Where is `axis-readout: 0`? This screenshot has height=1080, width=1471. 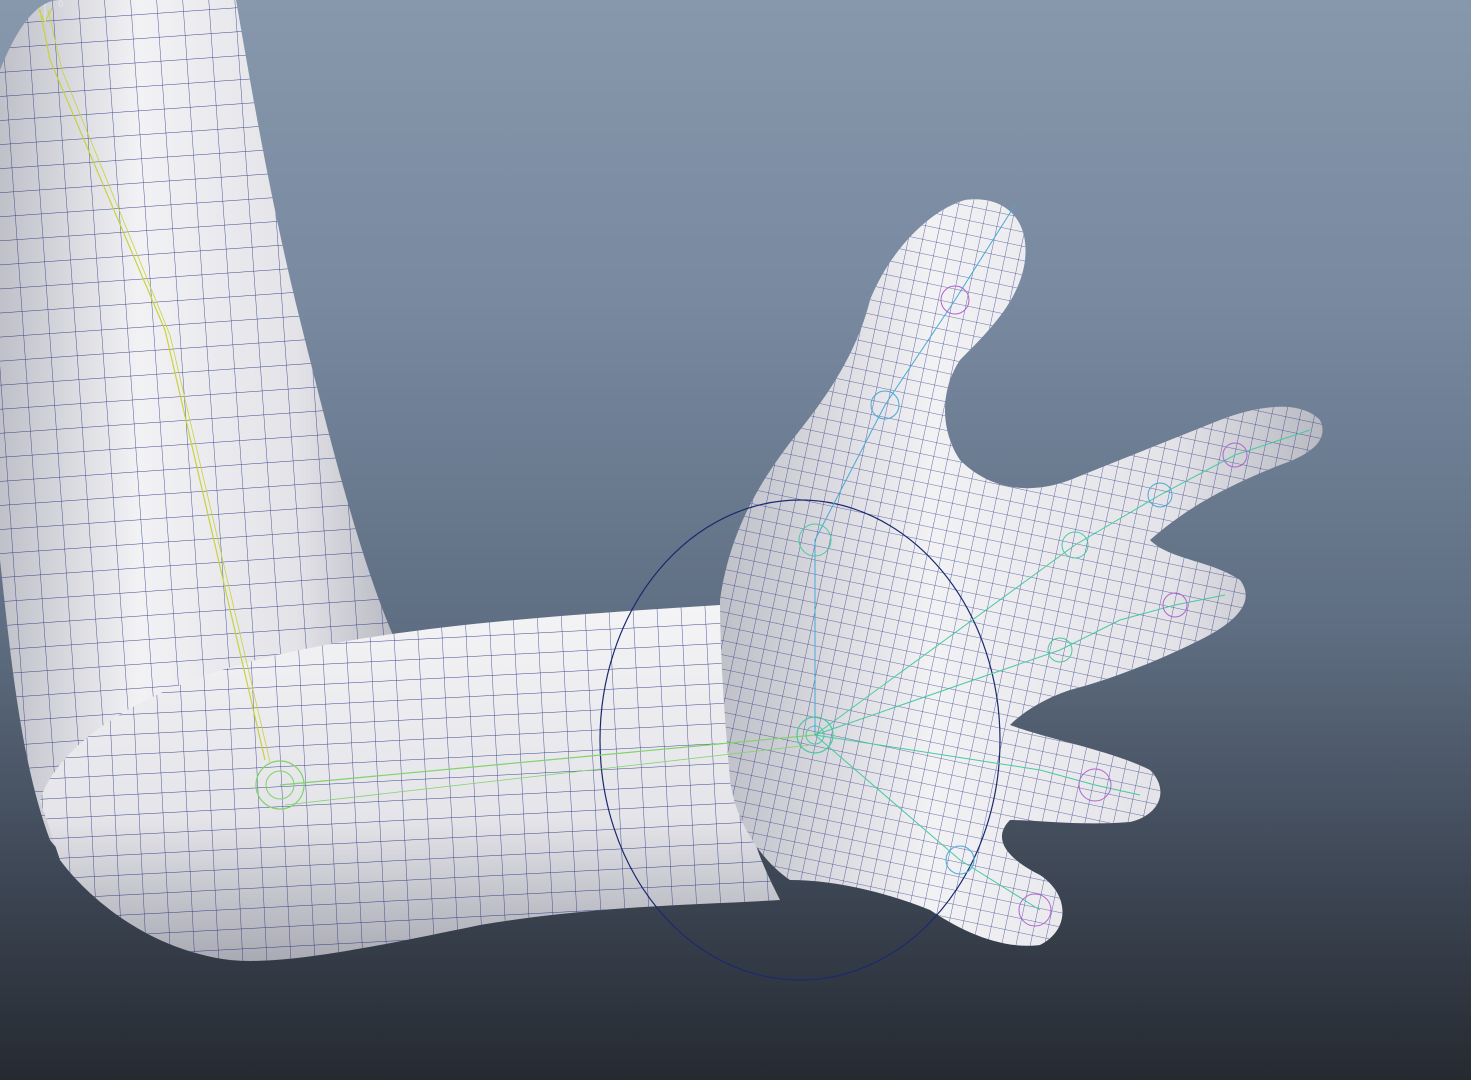
axis-readout: 0 is located at coordinates (61, 5).